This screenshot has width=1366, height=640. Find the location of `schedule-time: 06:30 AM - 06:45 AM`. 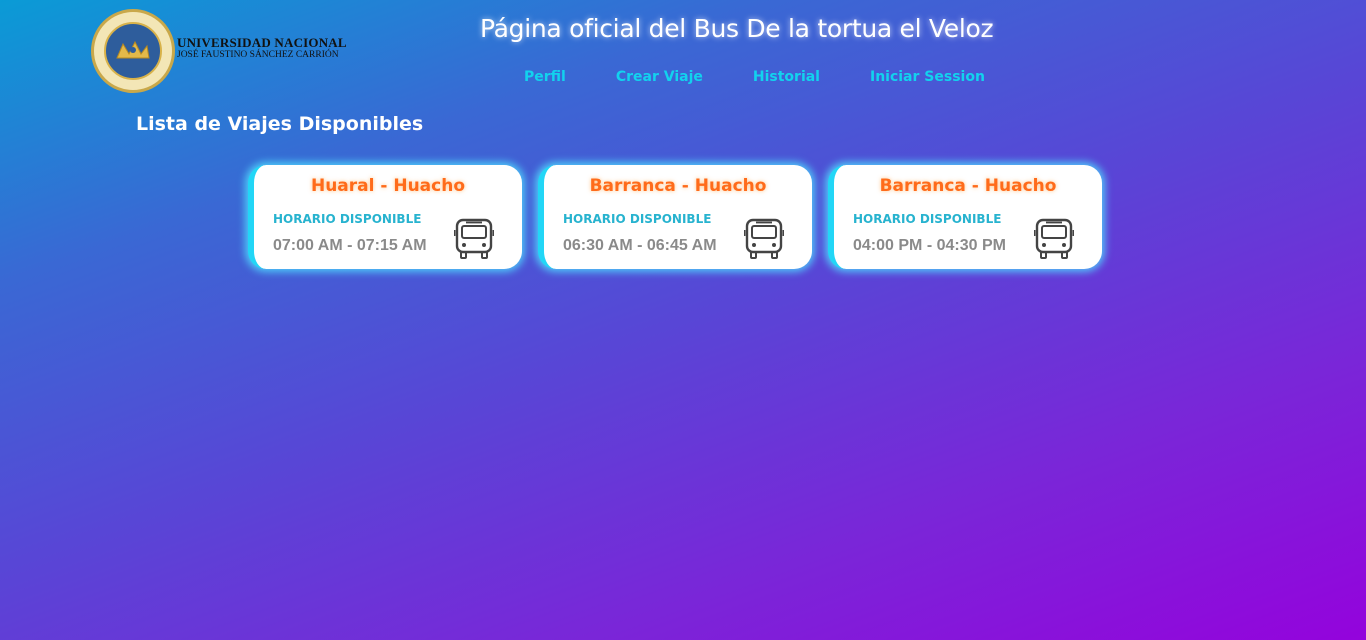

schedule-time: 06:30 AM - 06:45 AM is located at coordinates (640, 245).